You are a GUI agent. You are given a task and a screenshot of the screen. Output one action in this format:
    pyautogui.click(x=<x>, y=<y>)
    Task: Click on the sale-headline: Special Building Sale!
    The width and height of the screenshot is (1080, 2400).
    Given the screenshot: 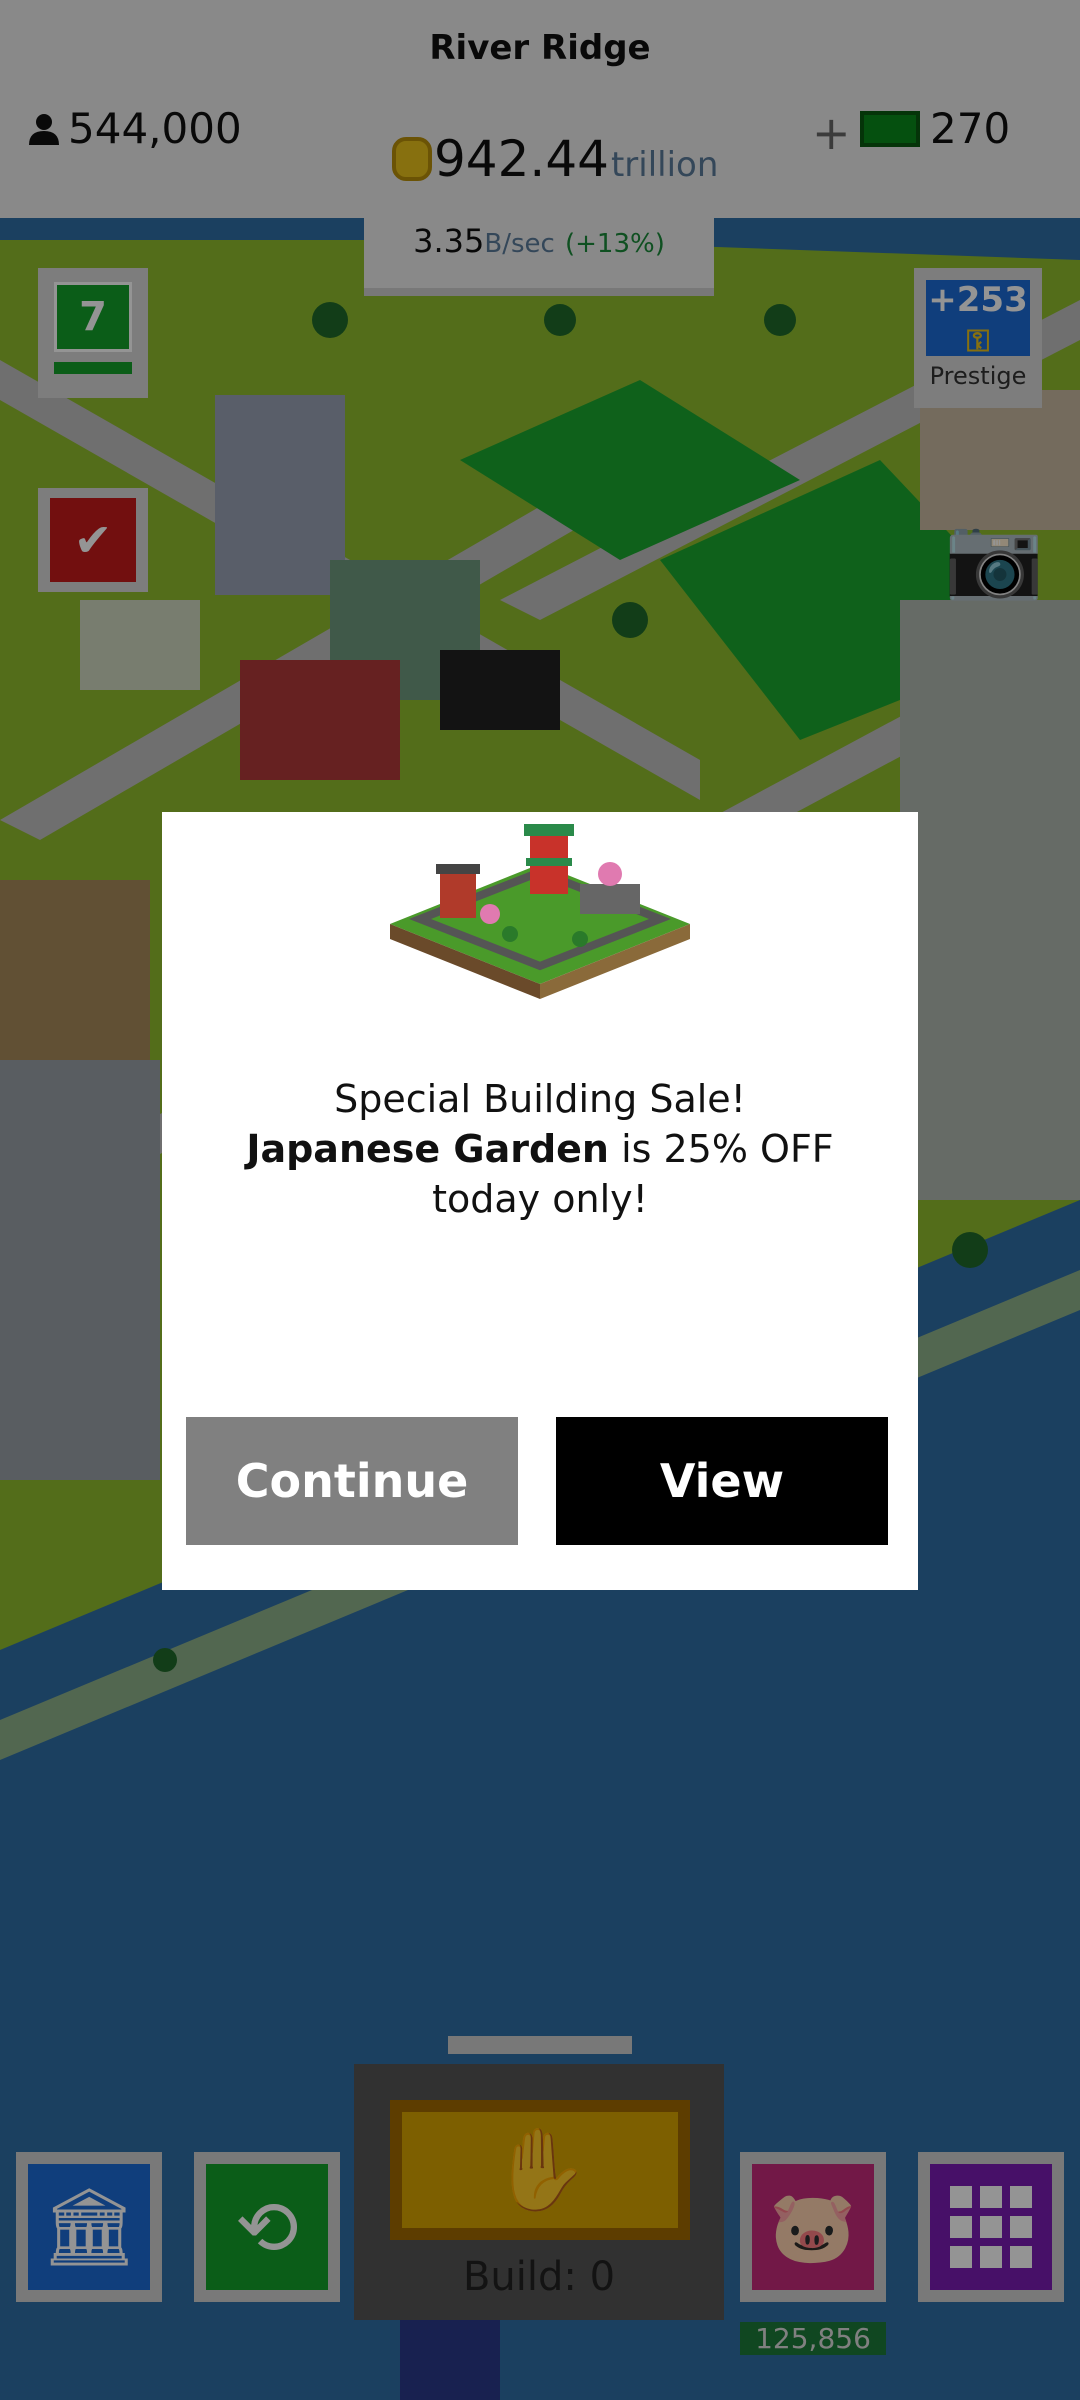 What is the action you would take?
    pyautogui.click(x=540, y=1099)
    